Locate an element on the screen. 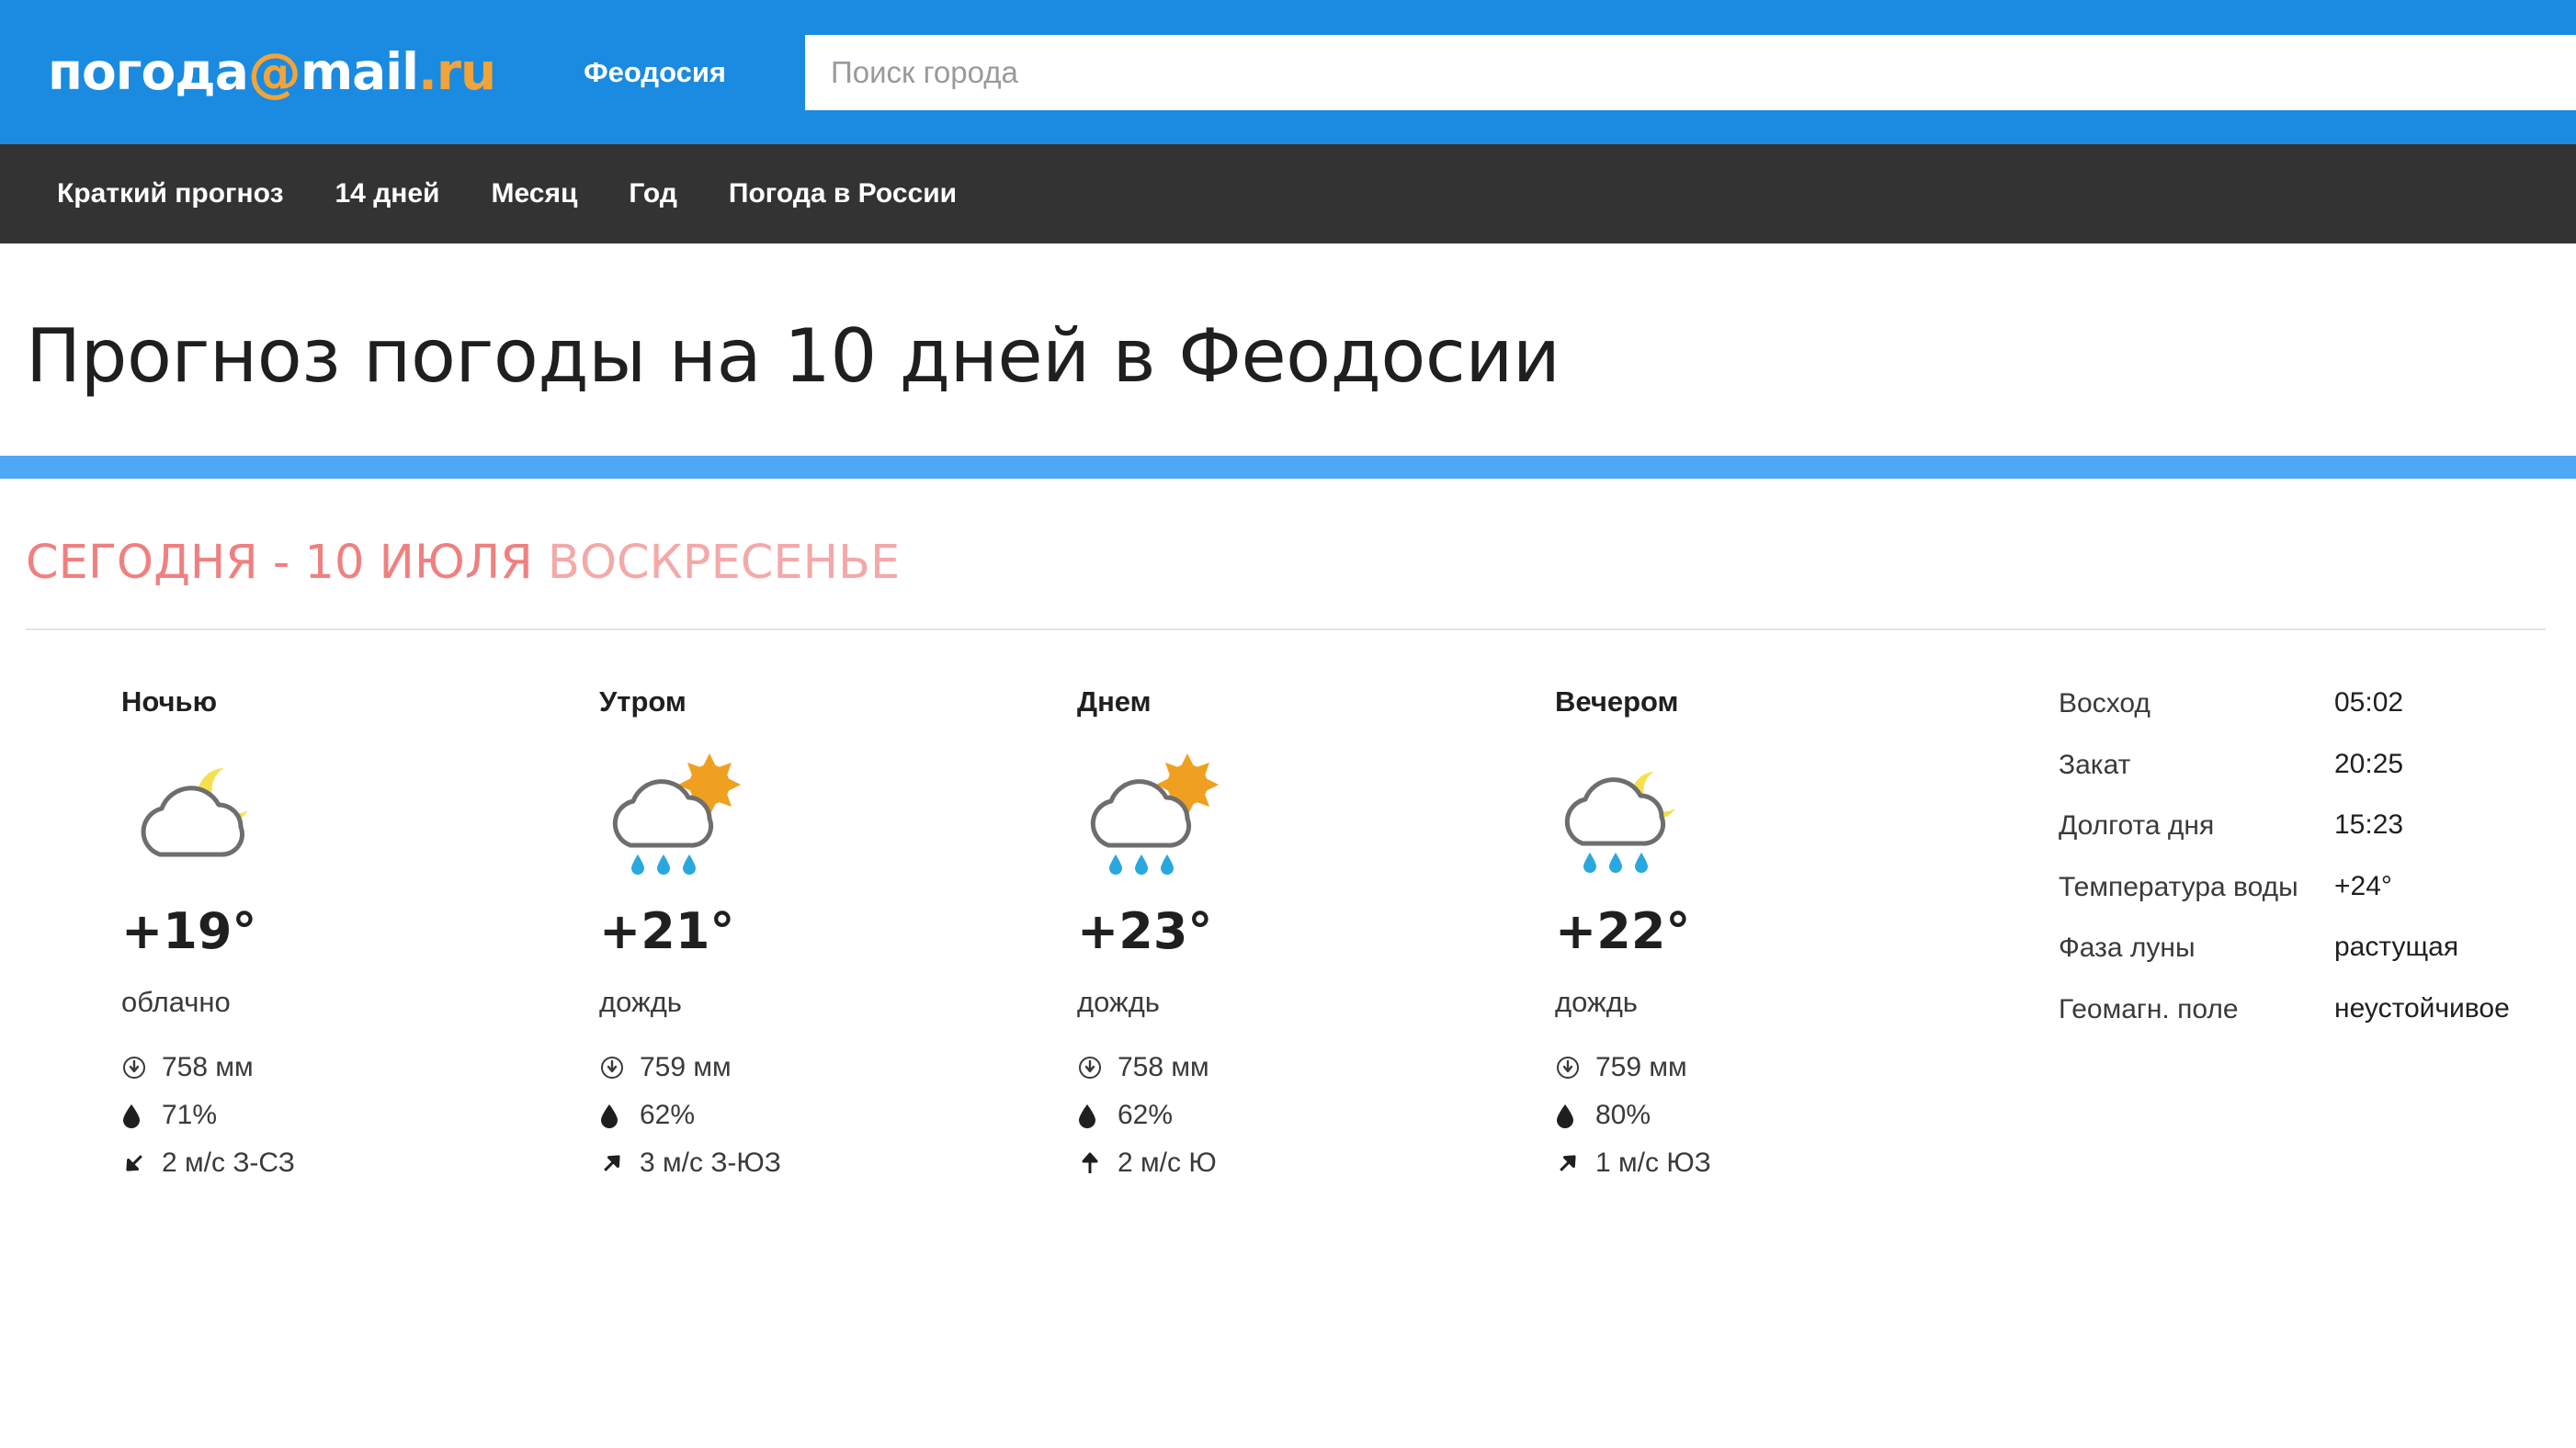 The height and width of the screenshot is (1448, 2576). wind-value-morning: 3 м/с З-ЮЗ is located at coordinates (710, 1163).